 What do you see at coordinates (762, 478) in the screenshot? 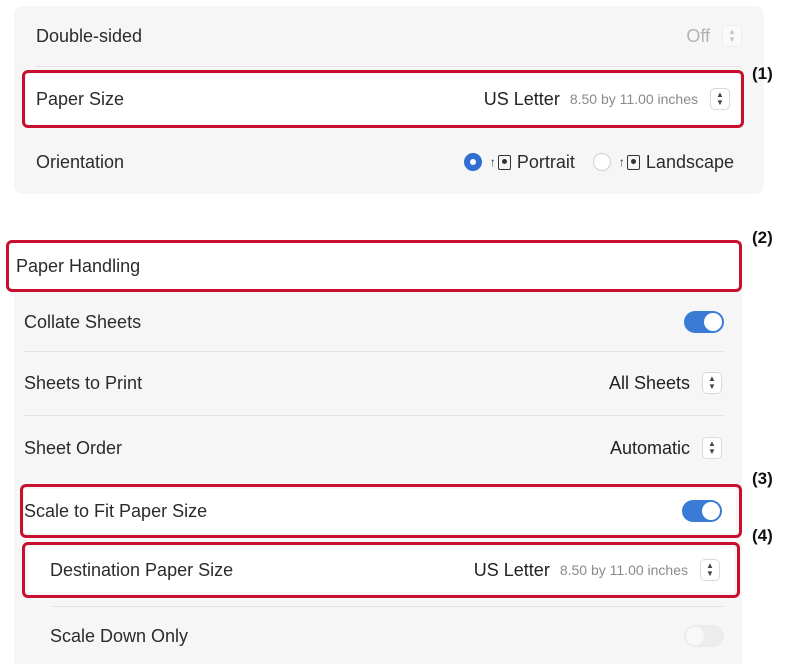
I see `callout-3: (3)` at bounding box center [762, 478].